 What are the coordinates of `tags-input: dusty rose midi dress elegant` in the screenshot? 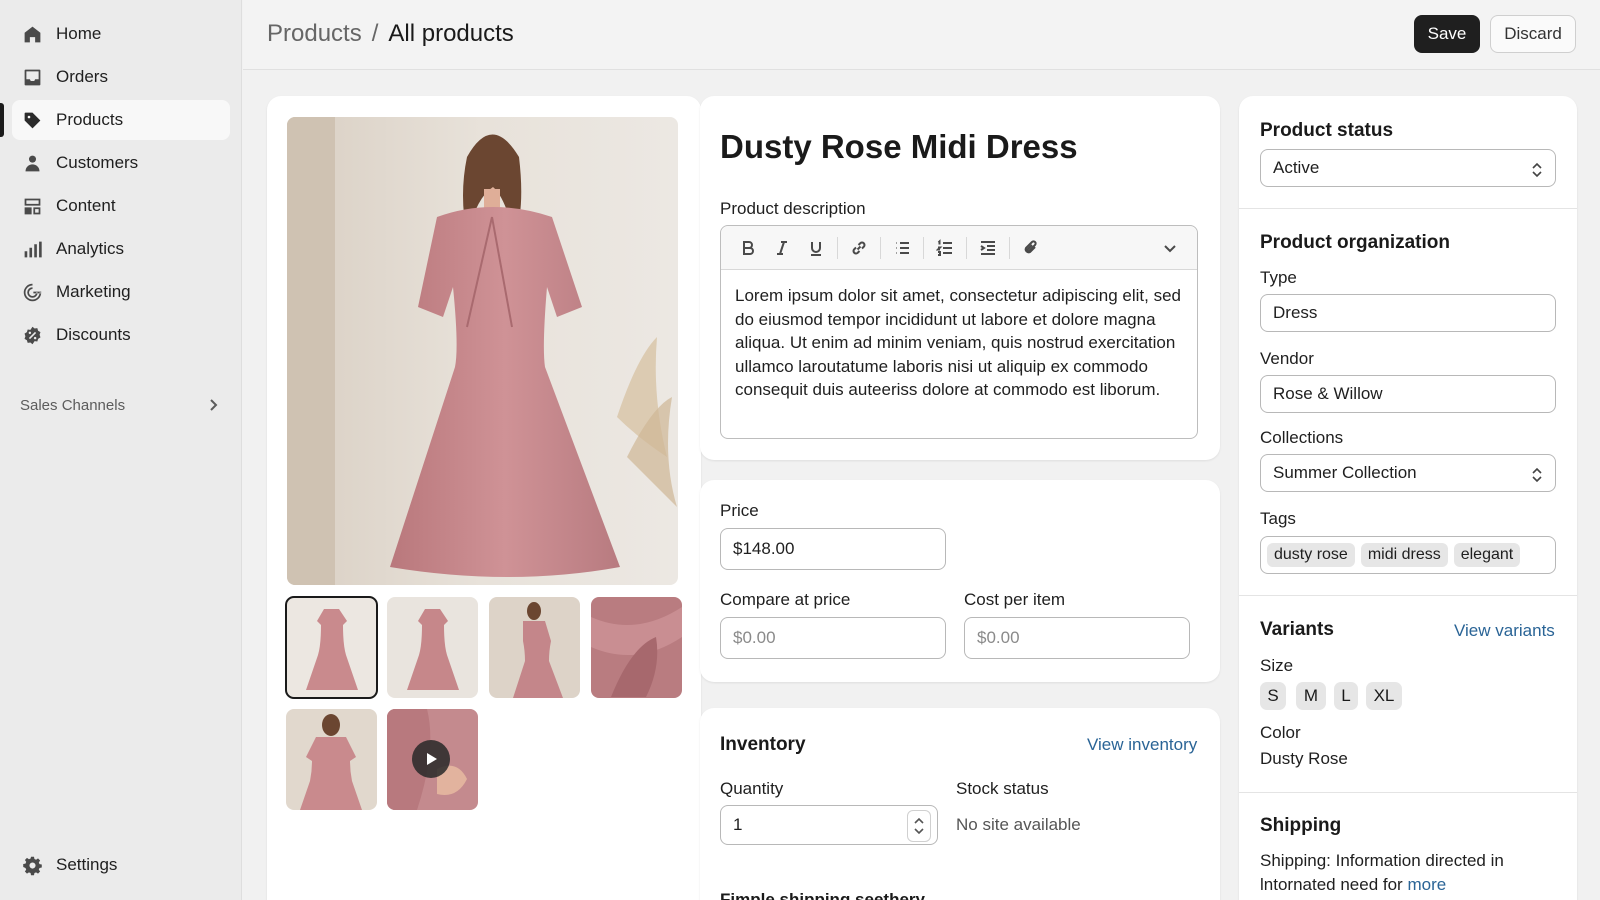 It's located at (1408, 555).